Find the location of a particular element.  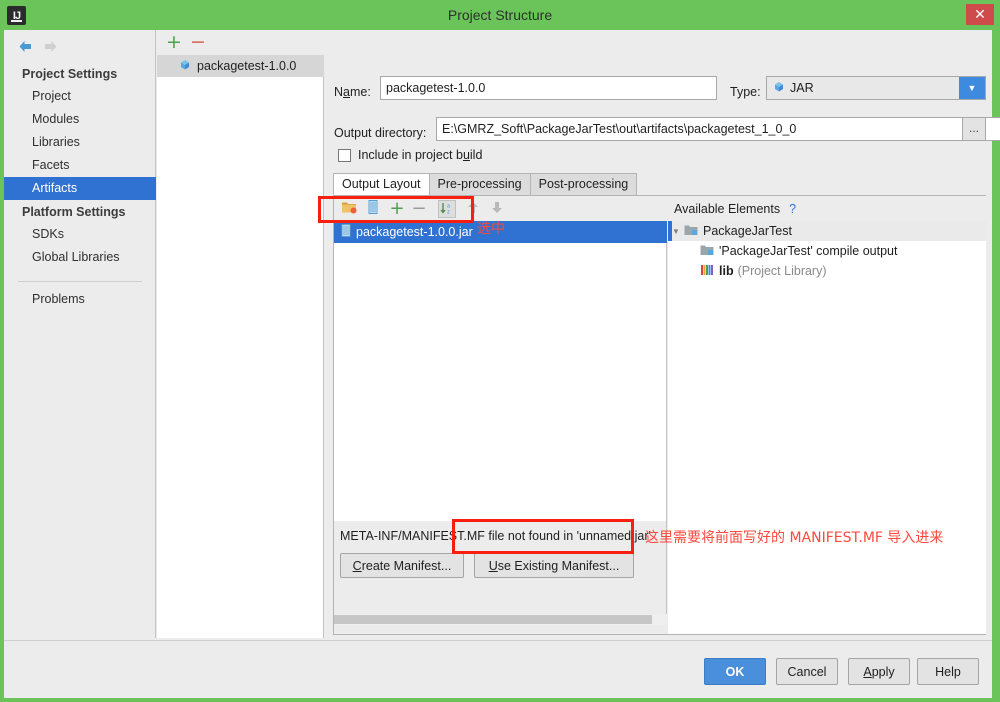

type-dropdown: JAR ▼ is located at coordinates (876, 88).